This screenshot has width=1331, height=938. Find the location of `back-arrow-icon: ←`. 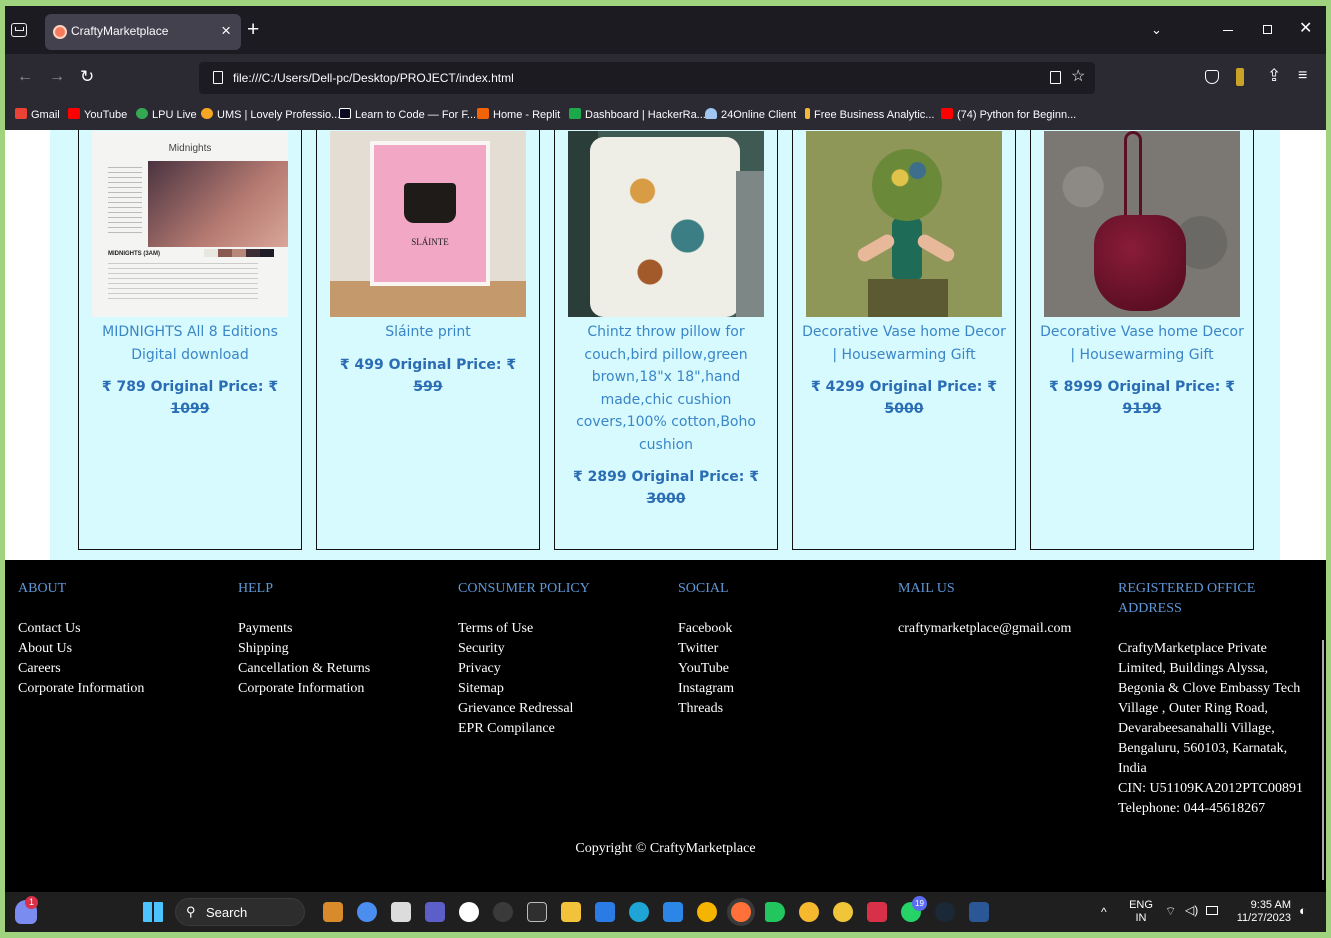

back-arrow-icon: ← is located at coordinates (25, 77).